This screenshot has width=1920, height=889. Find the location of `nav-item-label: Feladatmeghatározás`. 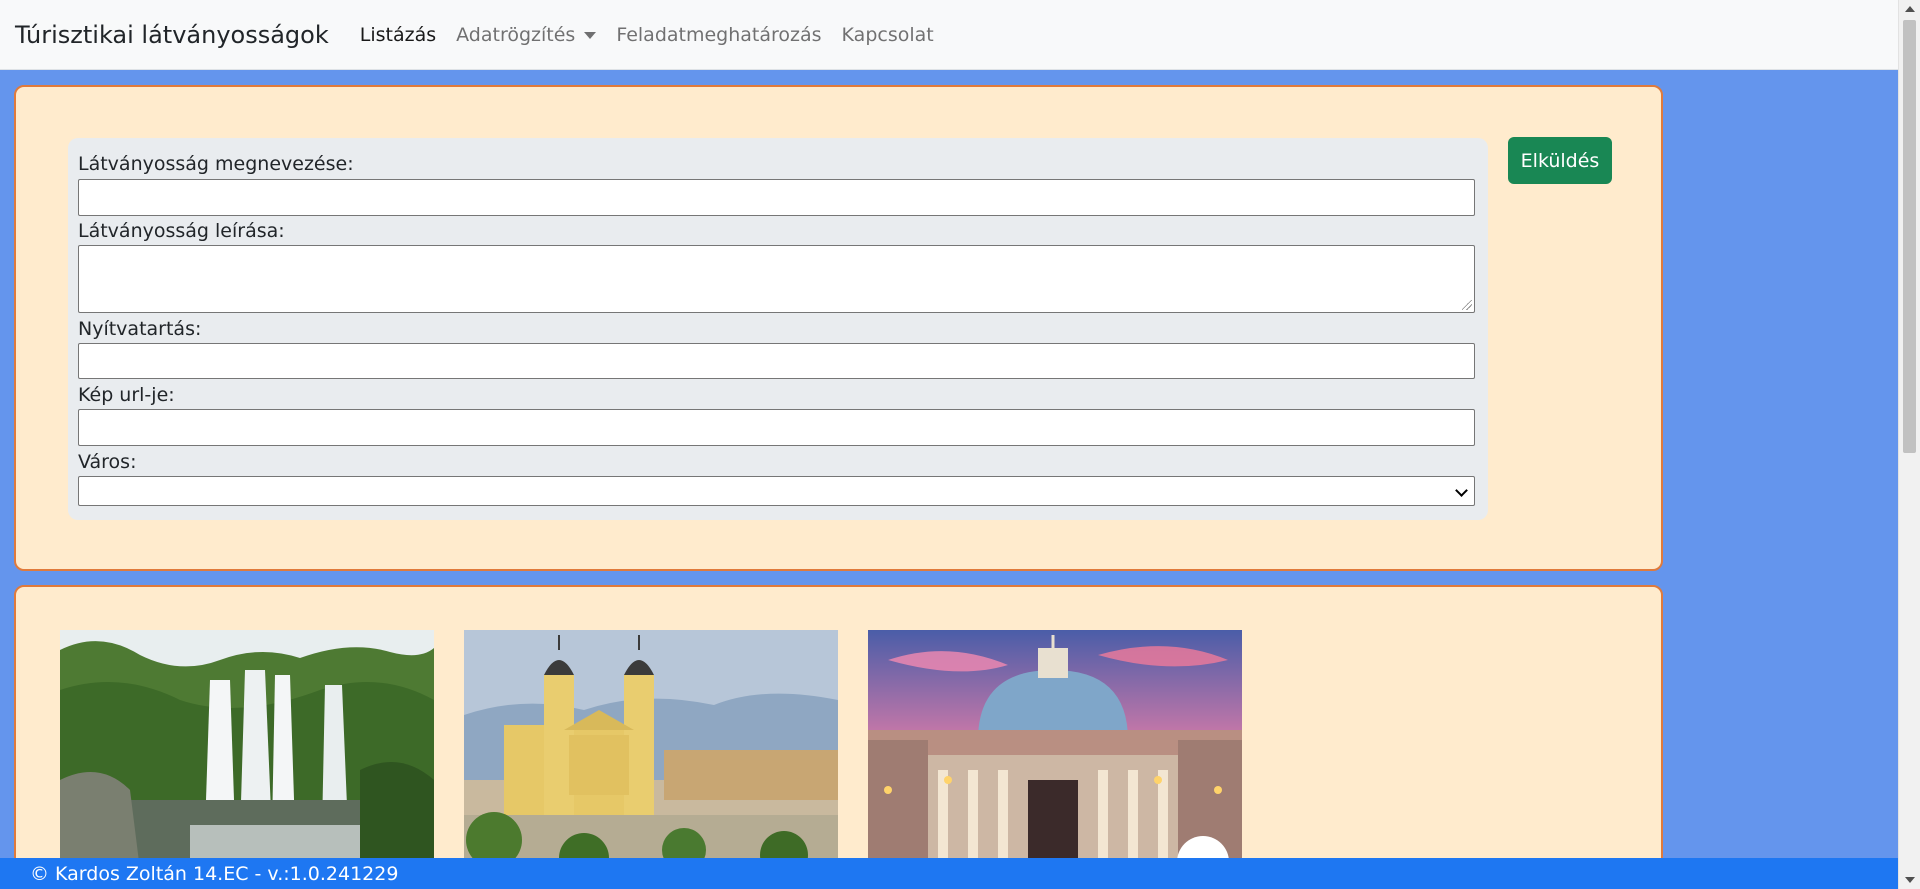

nav-item-label: Feladatmeghatározás is located at coordinates (719, 34).